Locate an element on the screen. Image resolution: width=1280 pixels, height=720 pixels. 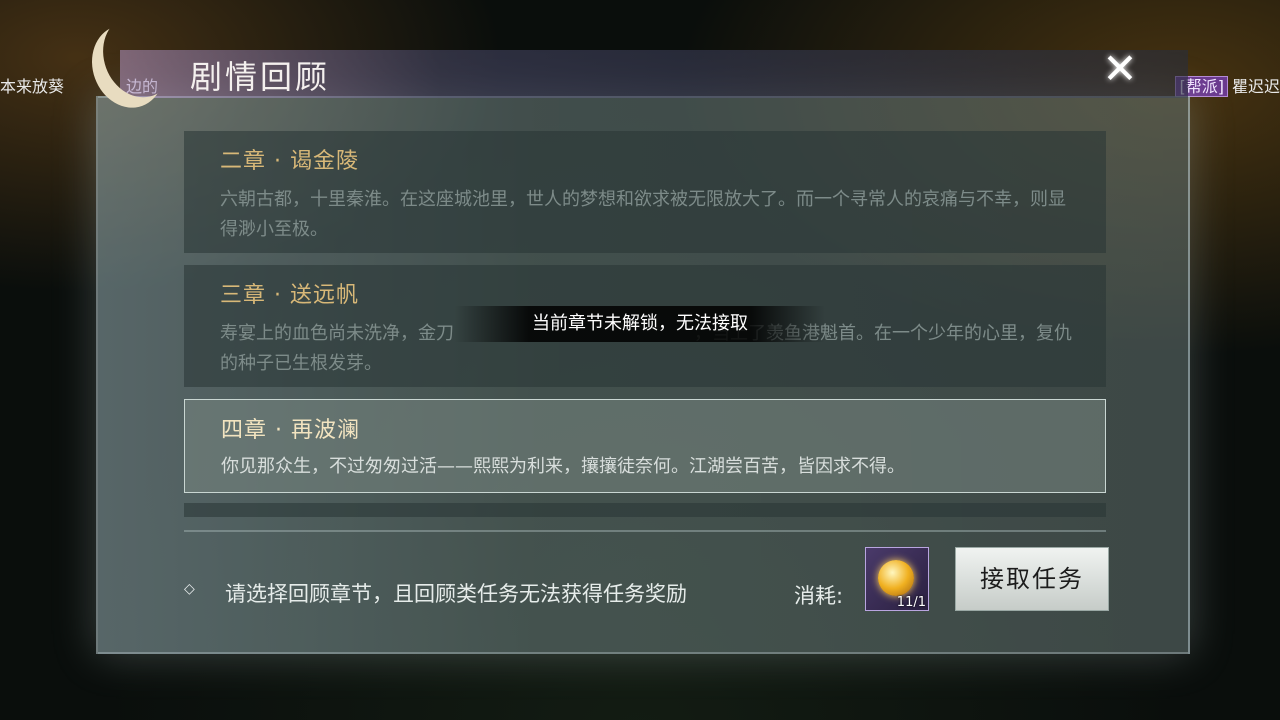
close-icon: ✕ is located at coordinates (1120, 68).